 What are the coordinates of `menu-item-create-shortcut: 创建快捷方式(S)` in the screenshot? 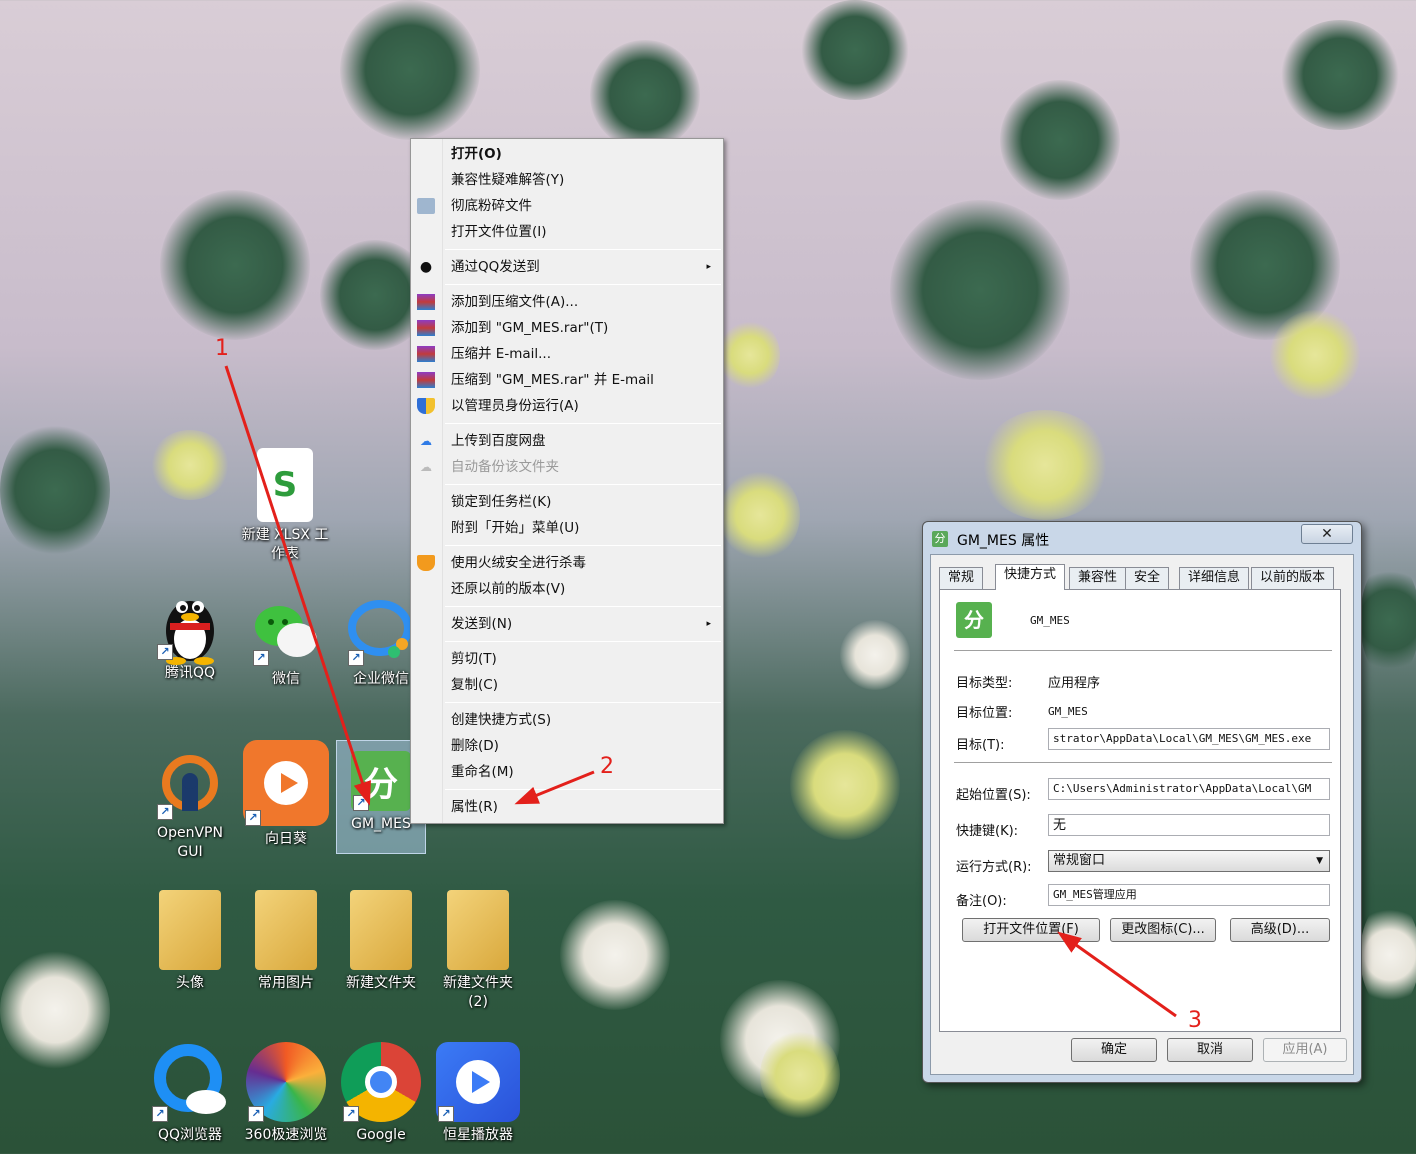 It's located at (567, 720).